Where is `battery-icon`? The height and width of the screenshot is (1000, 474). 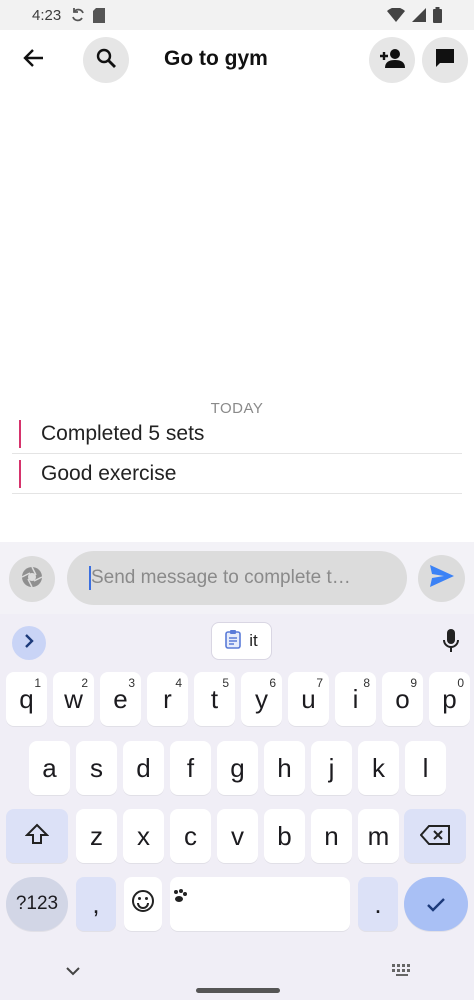 battery-icon is located at coordinates (437, 15).